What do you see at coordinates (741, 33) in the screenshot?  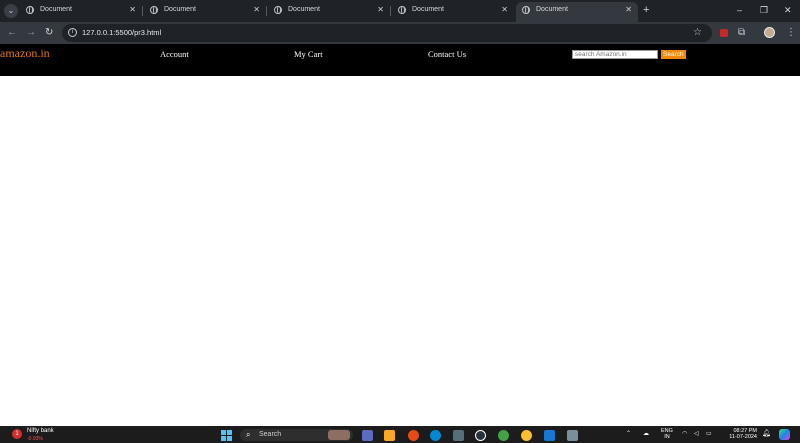 I see `extensions-puzzle-icon: ⧉` at bounding box center [741, 33].